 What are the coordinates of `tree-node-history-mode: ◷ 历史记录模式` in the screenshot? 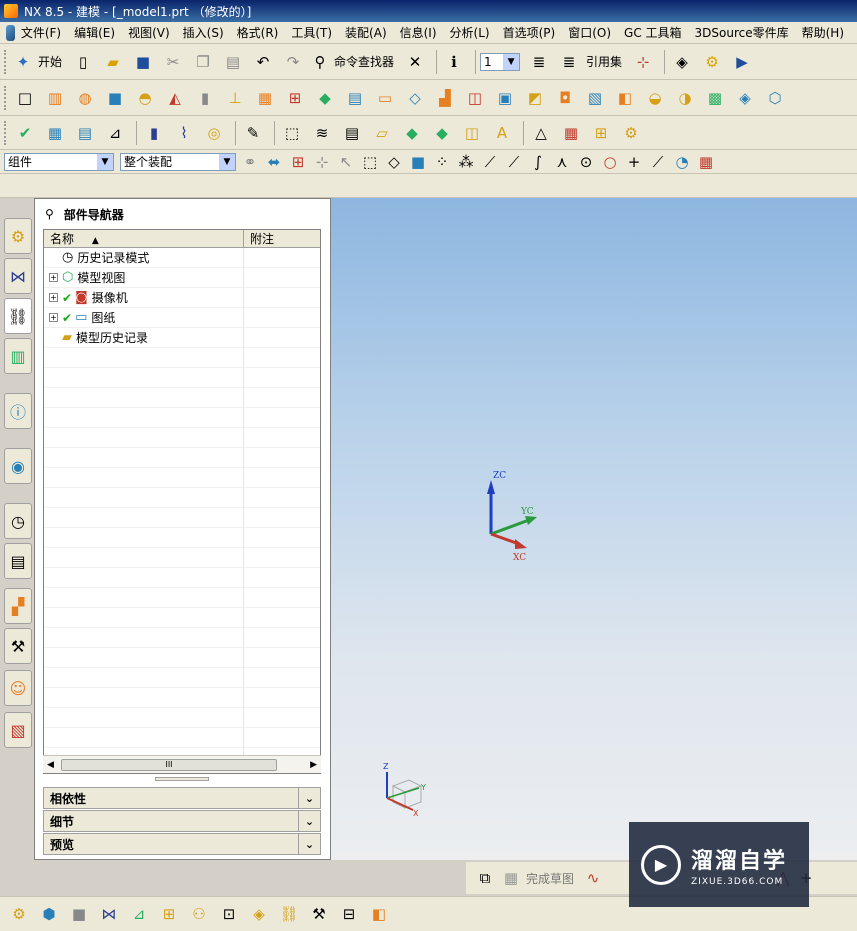 It's located at (182, 257).